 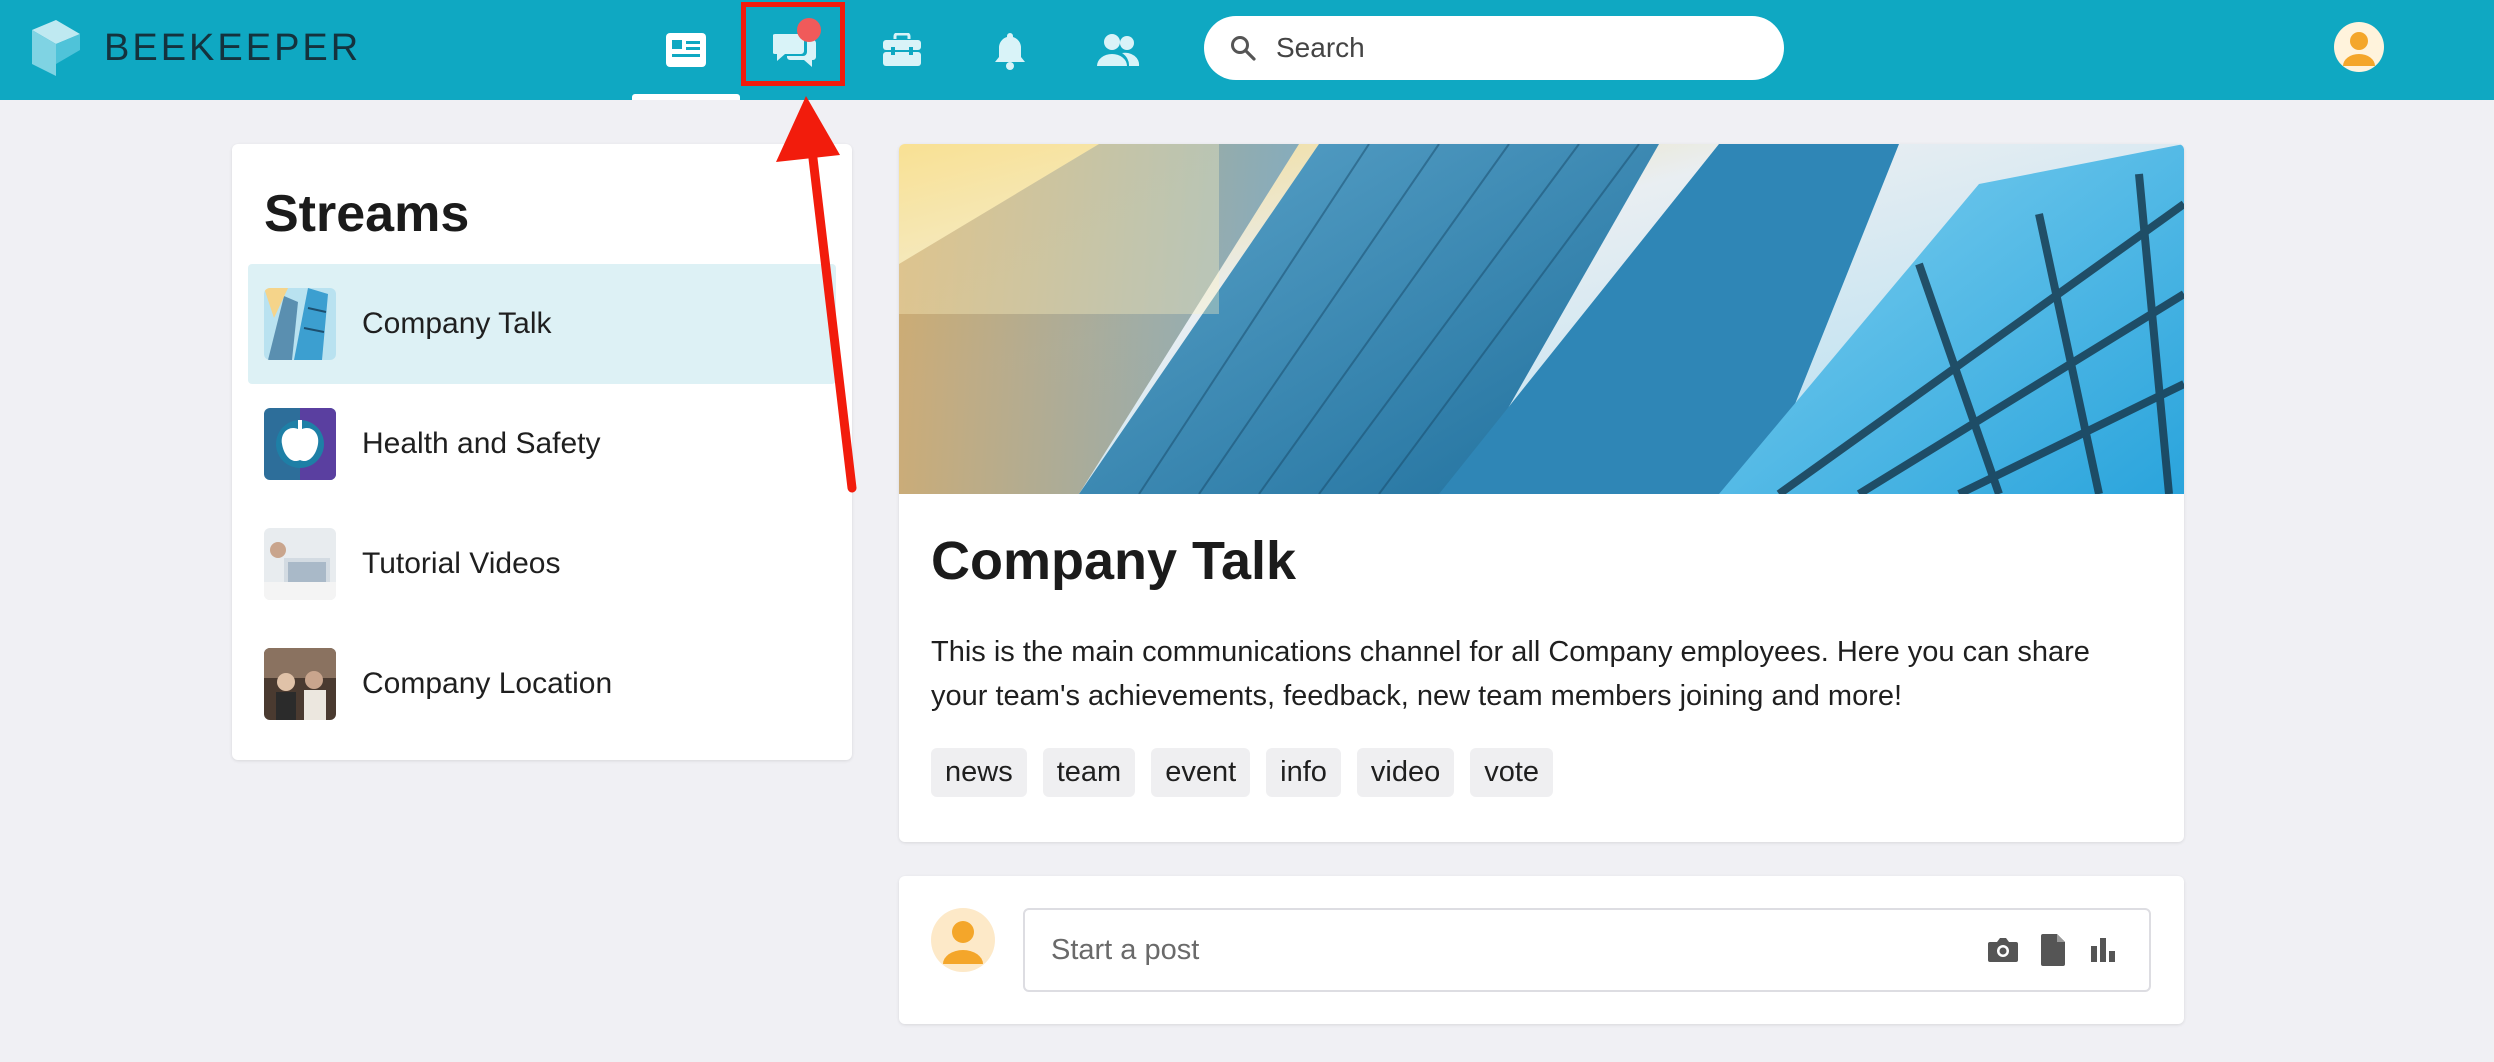 What do you see at coordinates (481, 443) in the screenshot?
I see `stream-label: Health and Safety` at bounding box center [481, 443].